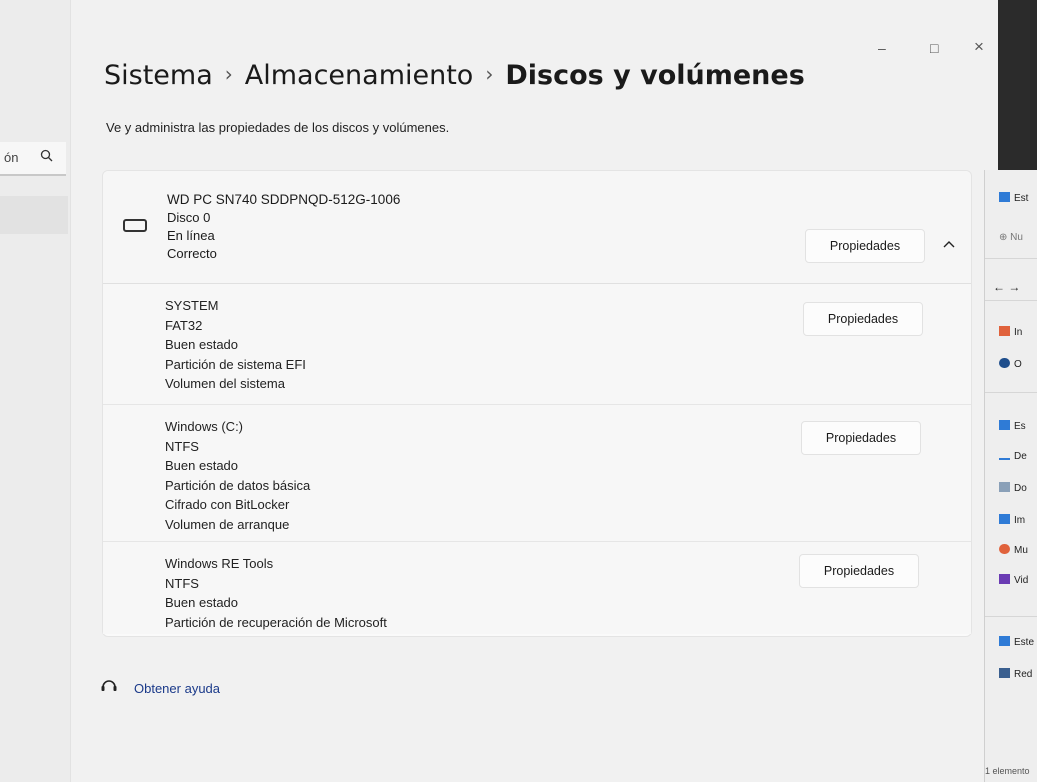 The width and height of the screenshot is (1037, 782). What do you see at coordinates (1004, 487) in the screenshot?
I see `document-icon` at bounding box center [1004, 487].